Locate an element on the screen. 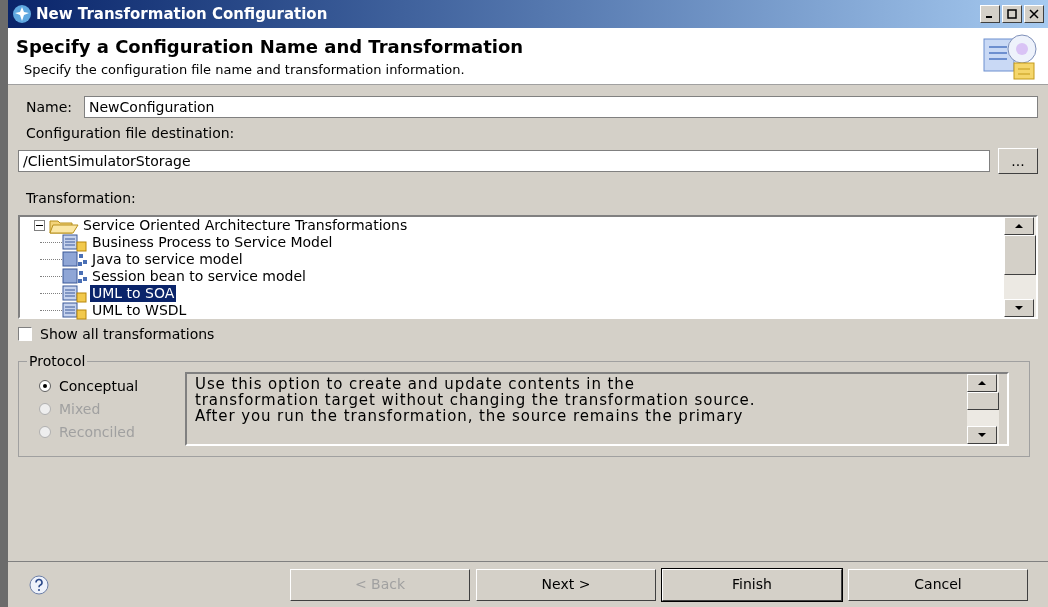 This screenshot has width=1048, height=607. tree-item: Session bean to service model is located at coordinates (199, 276).